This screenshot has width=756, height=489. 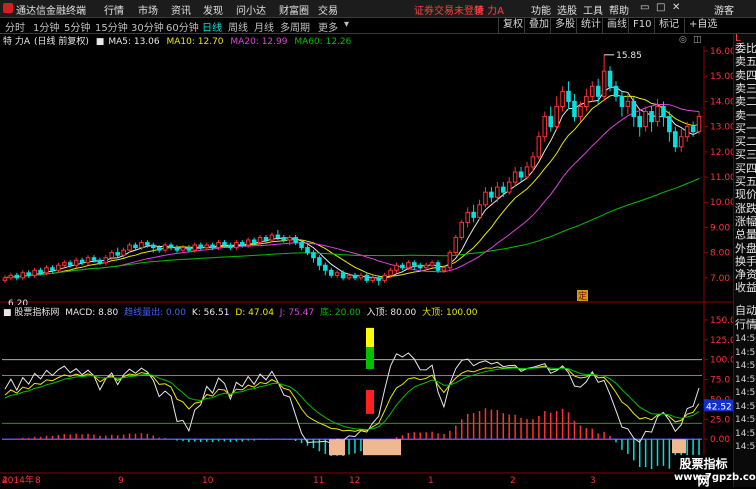 I want to click on menu-item-trade: 交易, so click(x=328, y=9).